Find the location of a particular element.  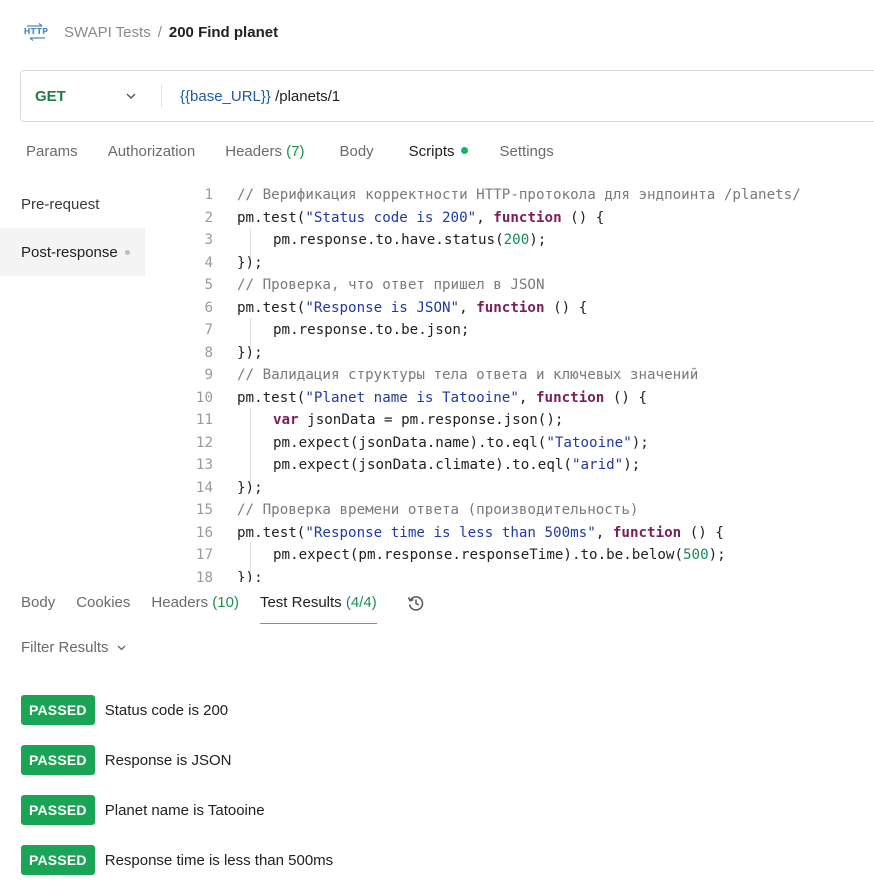

code-token: // Проверка, что ответ пришел в JSON is located at coordinates (391, 285).